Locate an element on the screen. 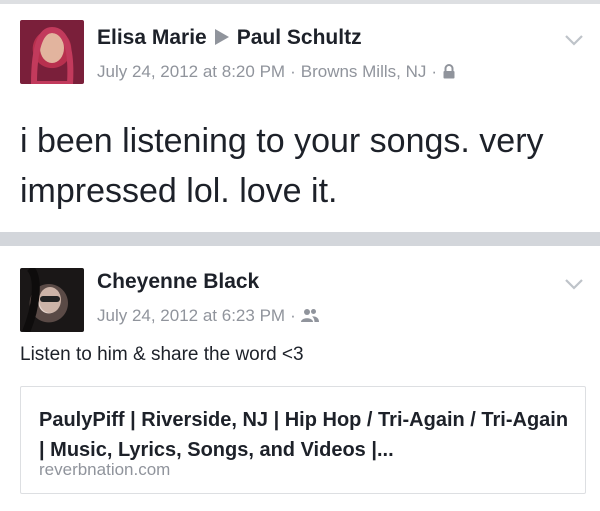 This screenshot has width=600, height=511. post-meta: July 24, 2012 at 6:23 PM · is located at coordinates (208, 317).